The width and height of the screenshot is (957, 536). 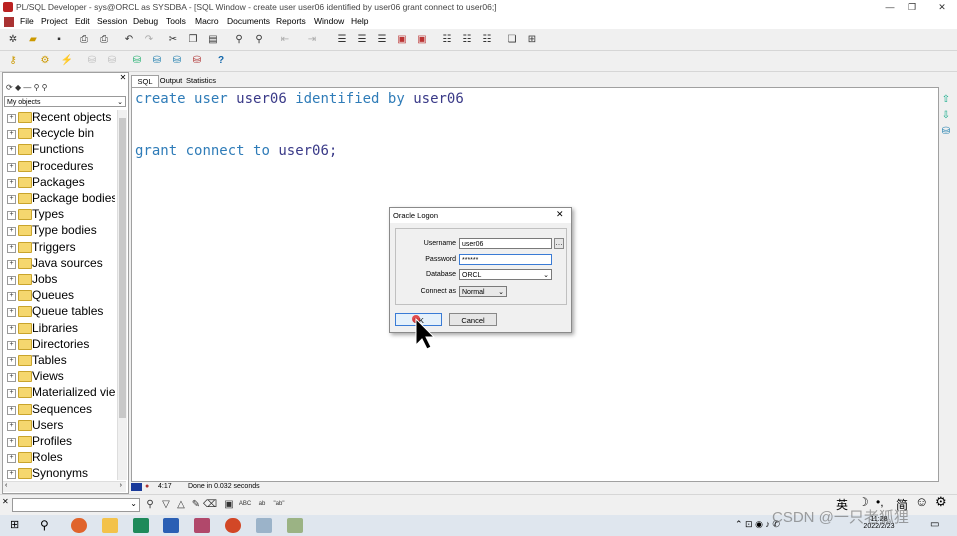 I want to click on ime-emoji-icon: ☺, so click(x=921, y=501).